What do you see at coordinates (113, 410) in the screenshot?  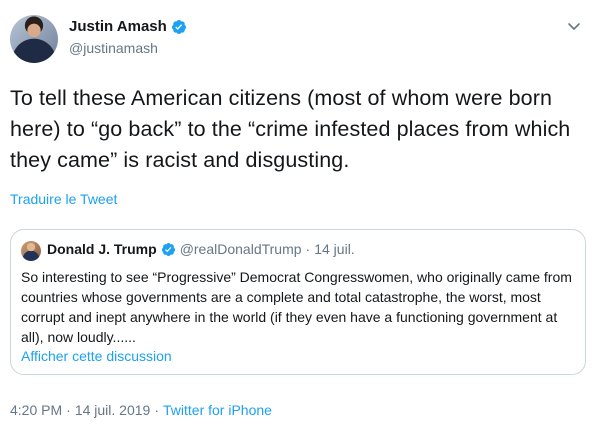 I see `tweet-date: 14 juil. 2019` at bounding box center [113, 410].